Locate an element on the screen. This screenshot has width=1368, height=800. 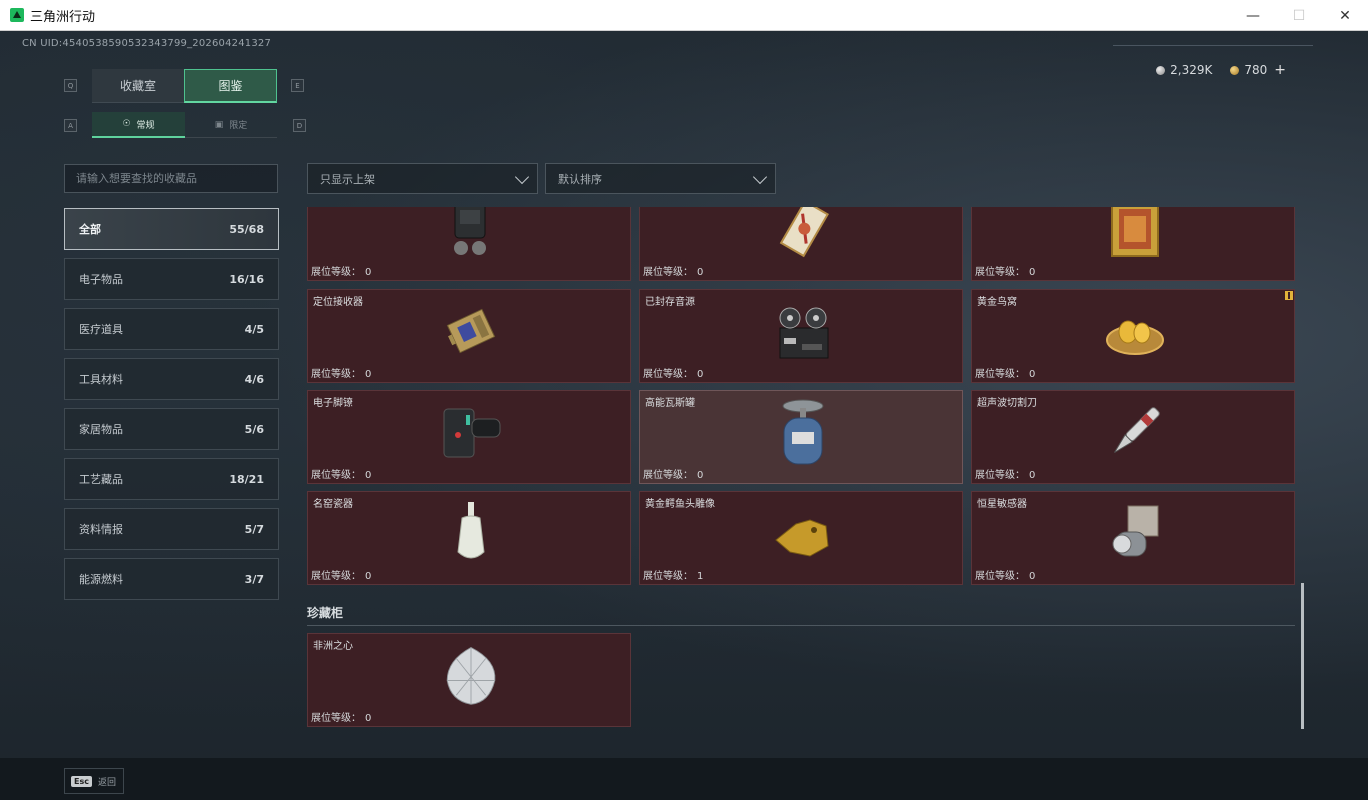
category-label: 全部 is located at coordinates (90, 229).